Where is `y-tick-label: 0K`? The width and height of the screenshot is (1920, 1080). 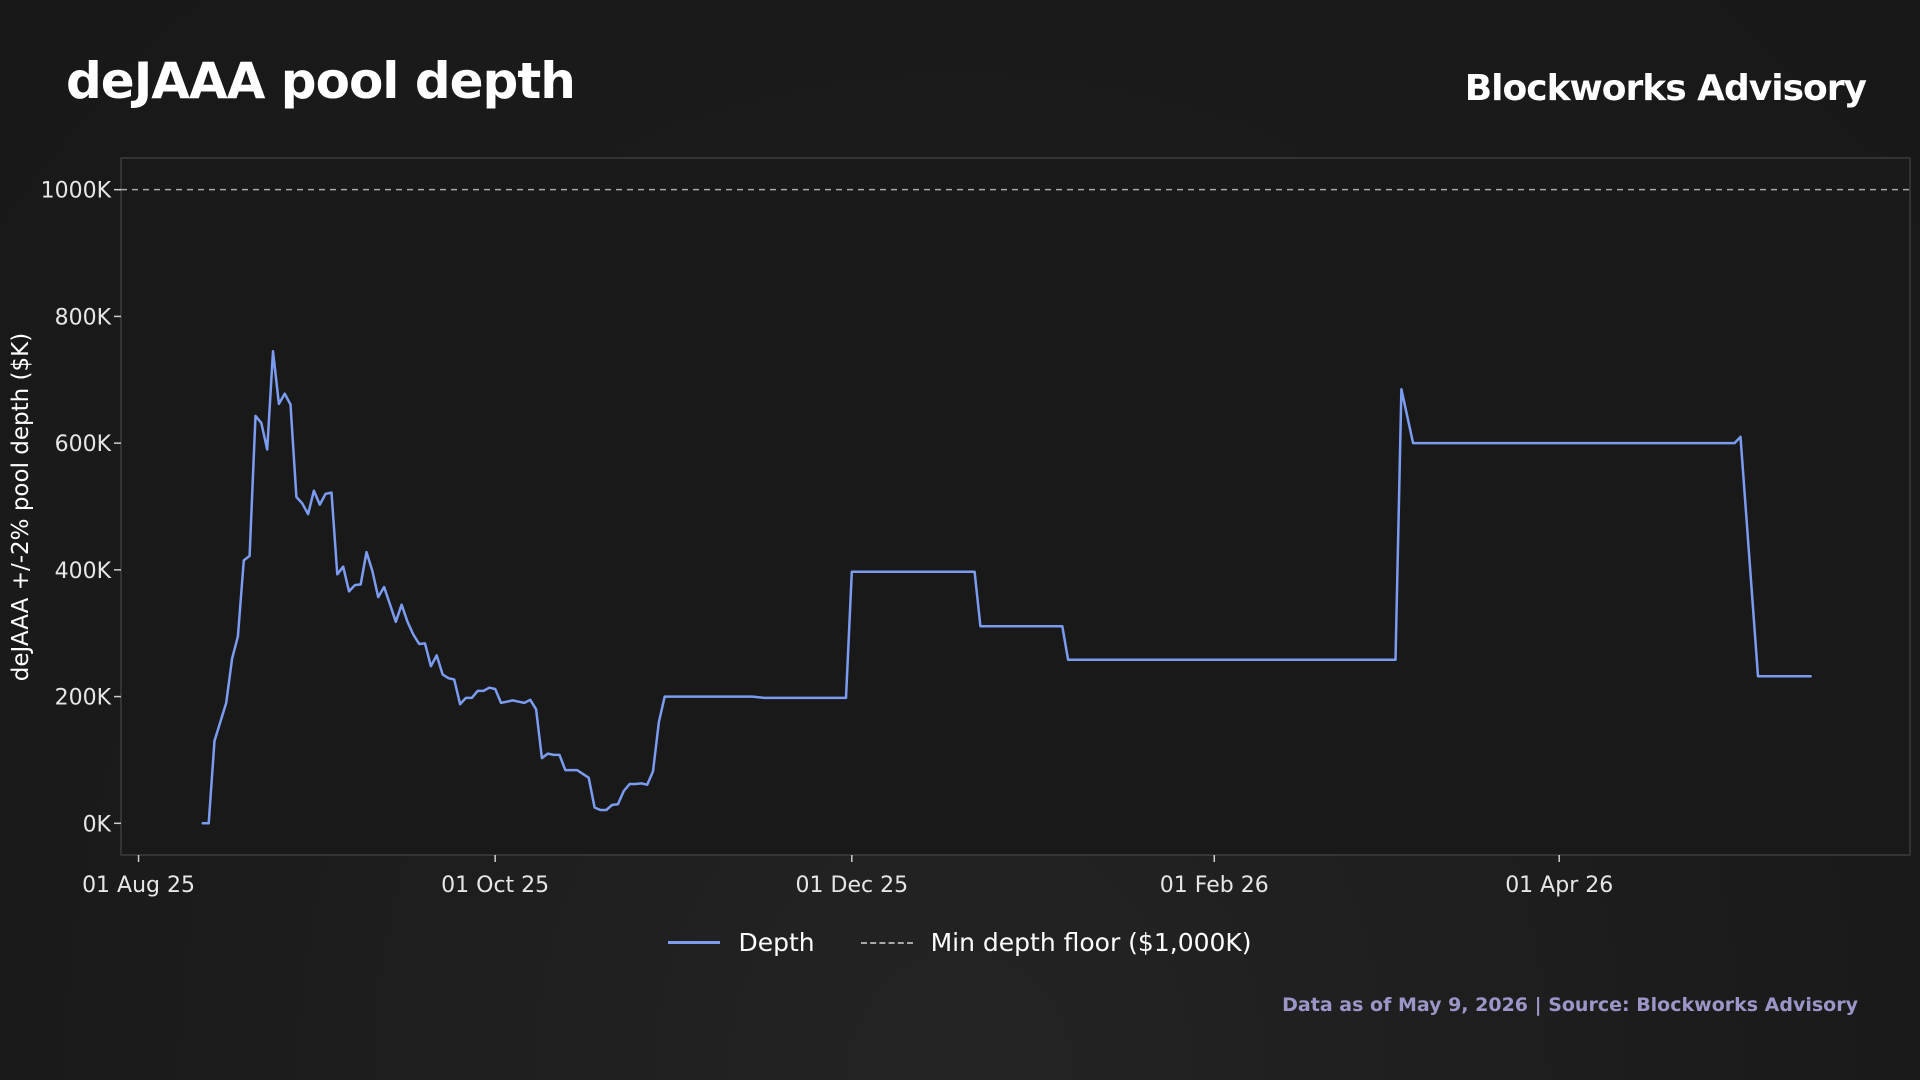
y-tick-label: 0K is located at coordinates (97, 824).